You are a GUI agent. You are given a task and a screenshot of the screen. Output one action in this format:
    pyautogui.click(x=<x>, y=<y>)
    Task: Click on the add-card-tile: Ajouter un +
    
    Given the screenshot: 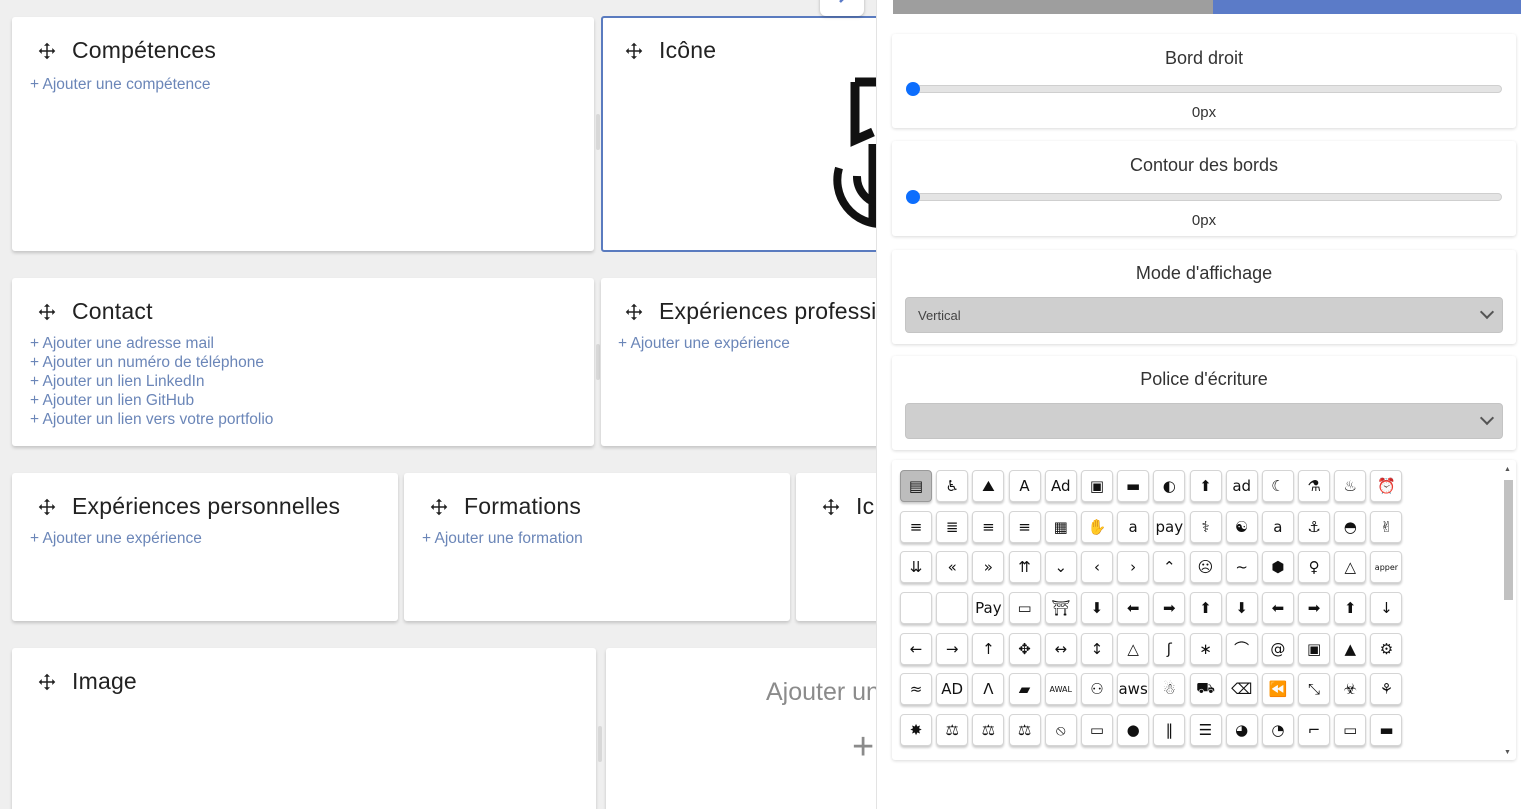 What is the action you would take?
    pyautogui.click(x=741, y=728)
    